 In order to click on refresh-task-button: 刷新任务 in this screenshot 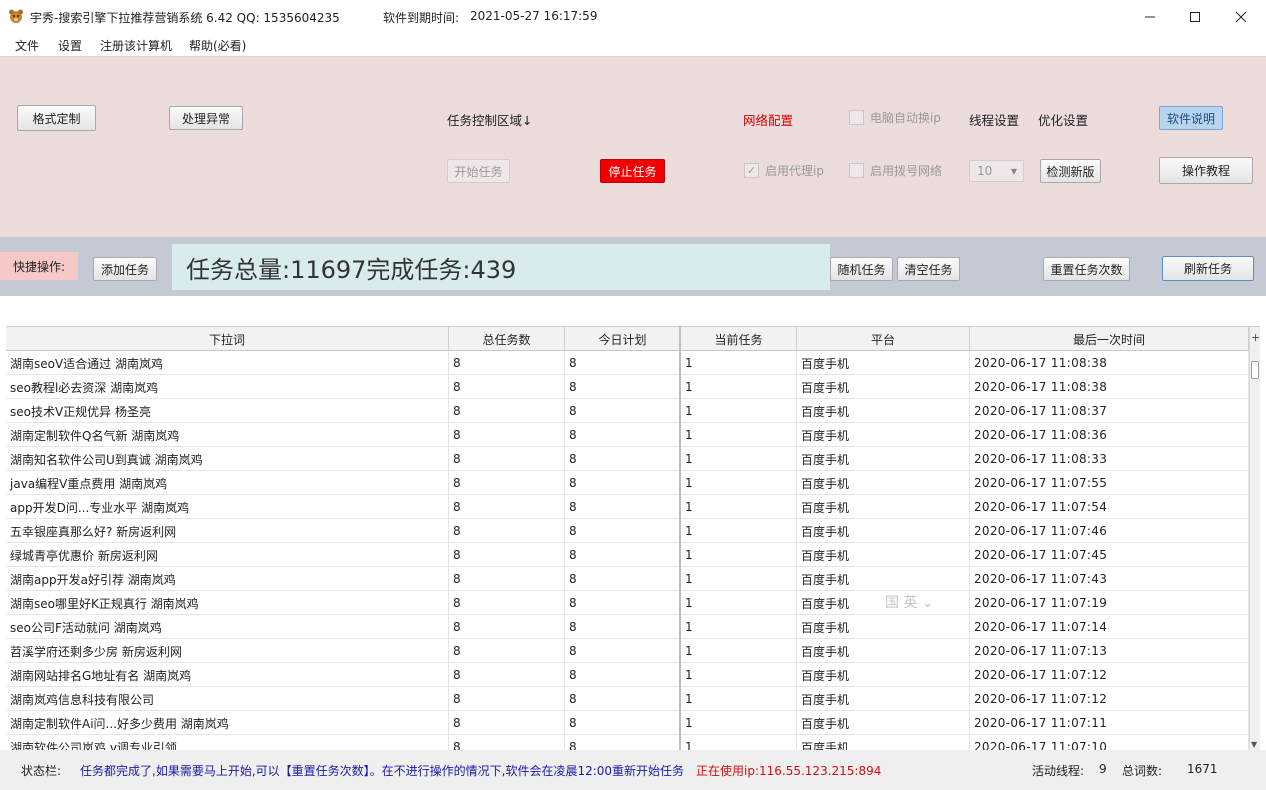, I will do `click(1208, 268)`.